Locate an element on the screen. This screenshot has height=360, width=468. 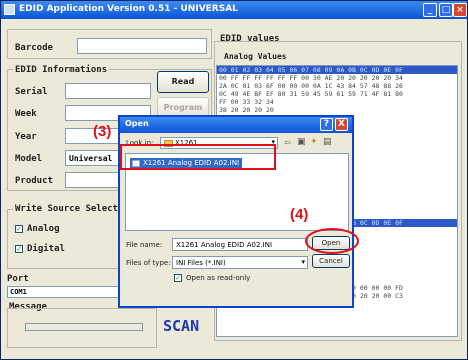
barcode-label: Barcode is located at coordinates (34, 48).